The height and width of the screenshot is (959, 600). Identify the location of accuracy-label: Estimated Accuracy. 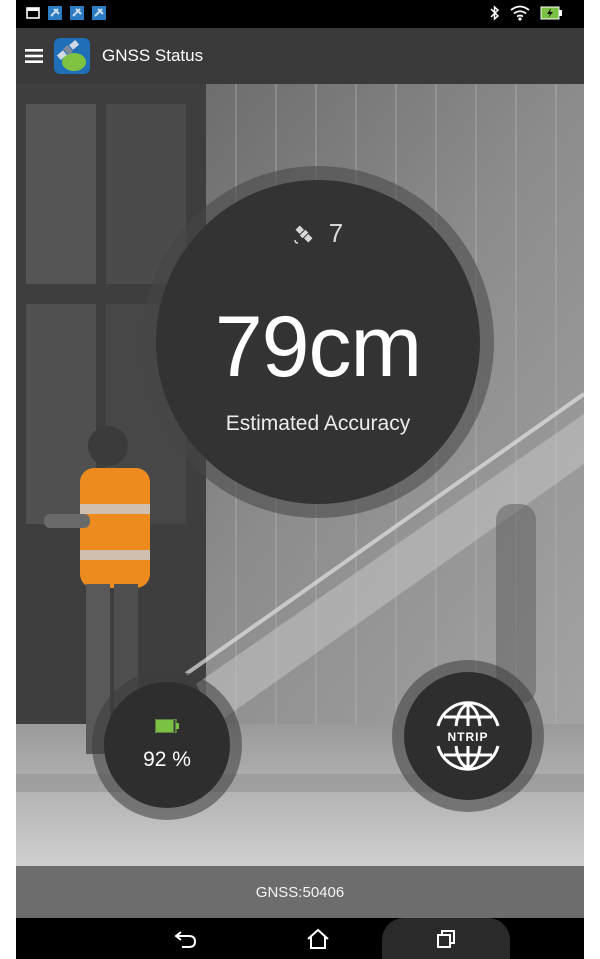
(318, 423).